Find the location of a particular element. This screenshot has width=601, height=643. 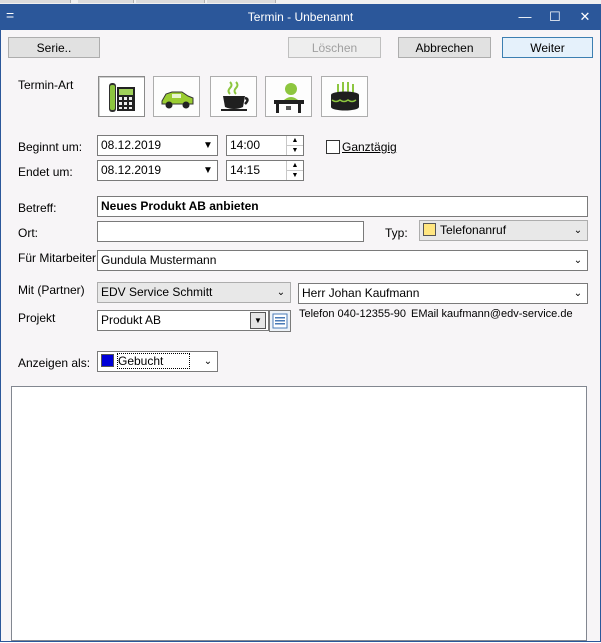

car-icon is located at coordinates (177, 100).